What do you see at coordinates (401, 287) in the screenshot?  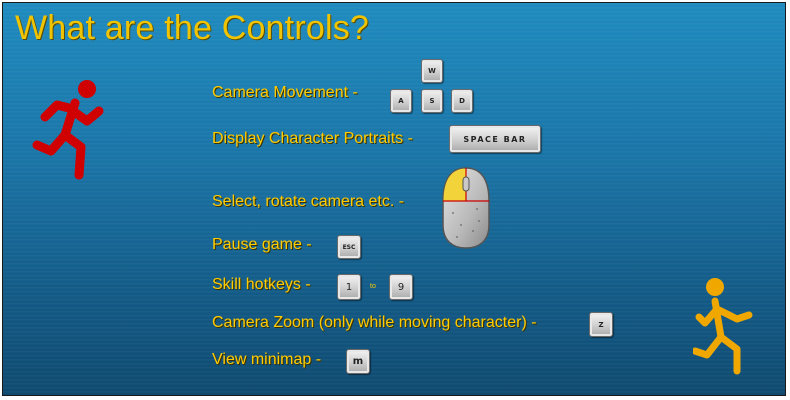 I see `key-9: 9` at bounding box center [401, 287].